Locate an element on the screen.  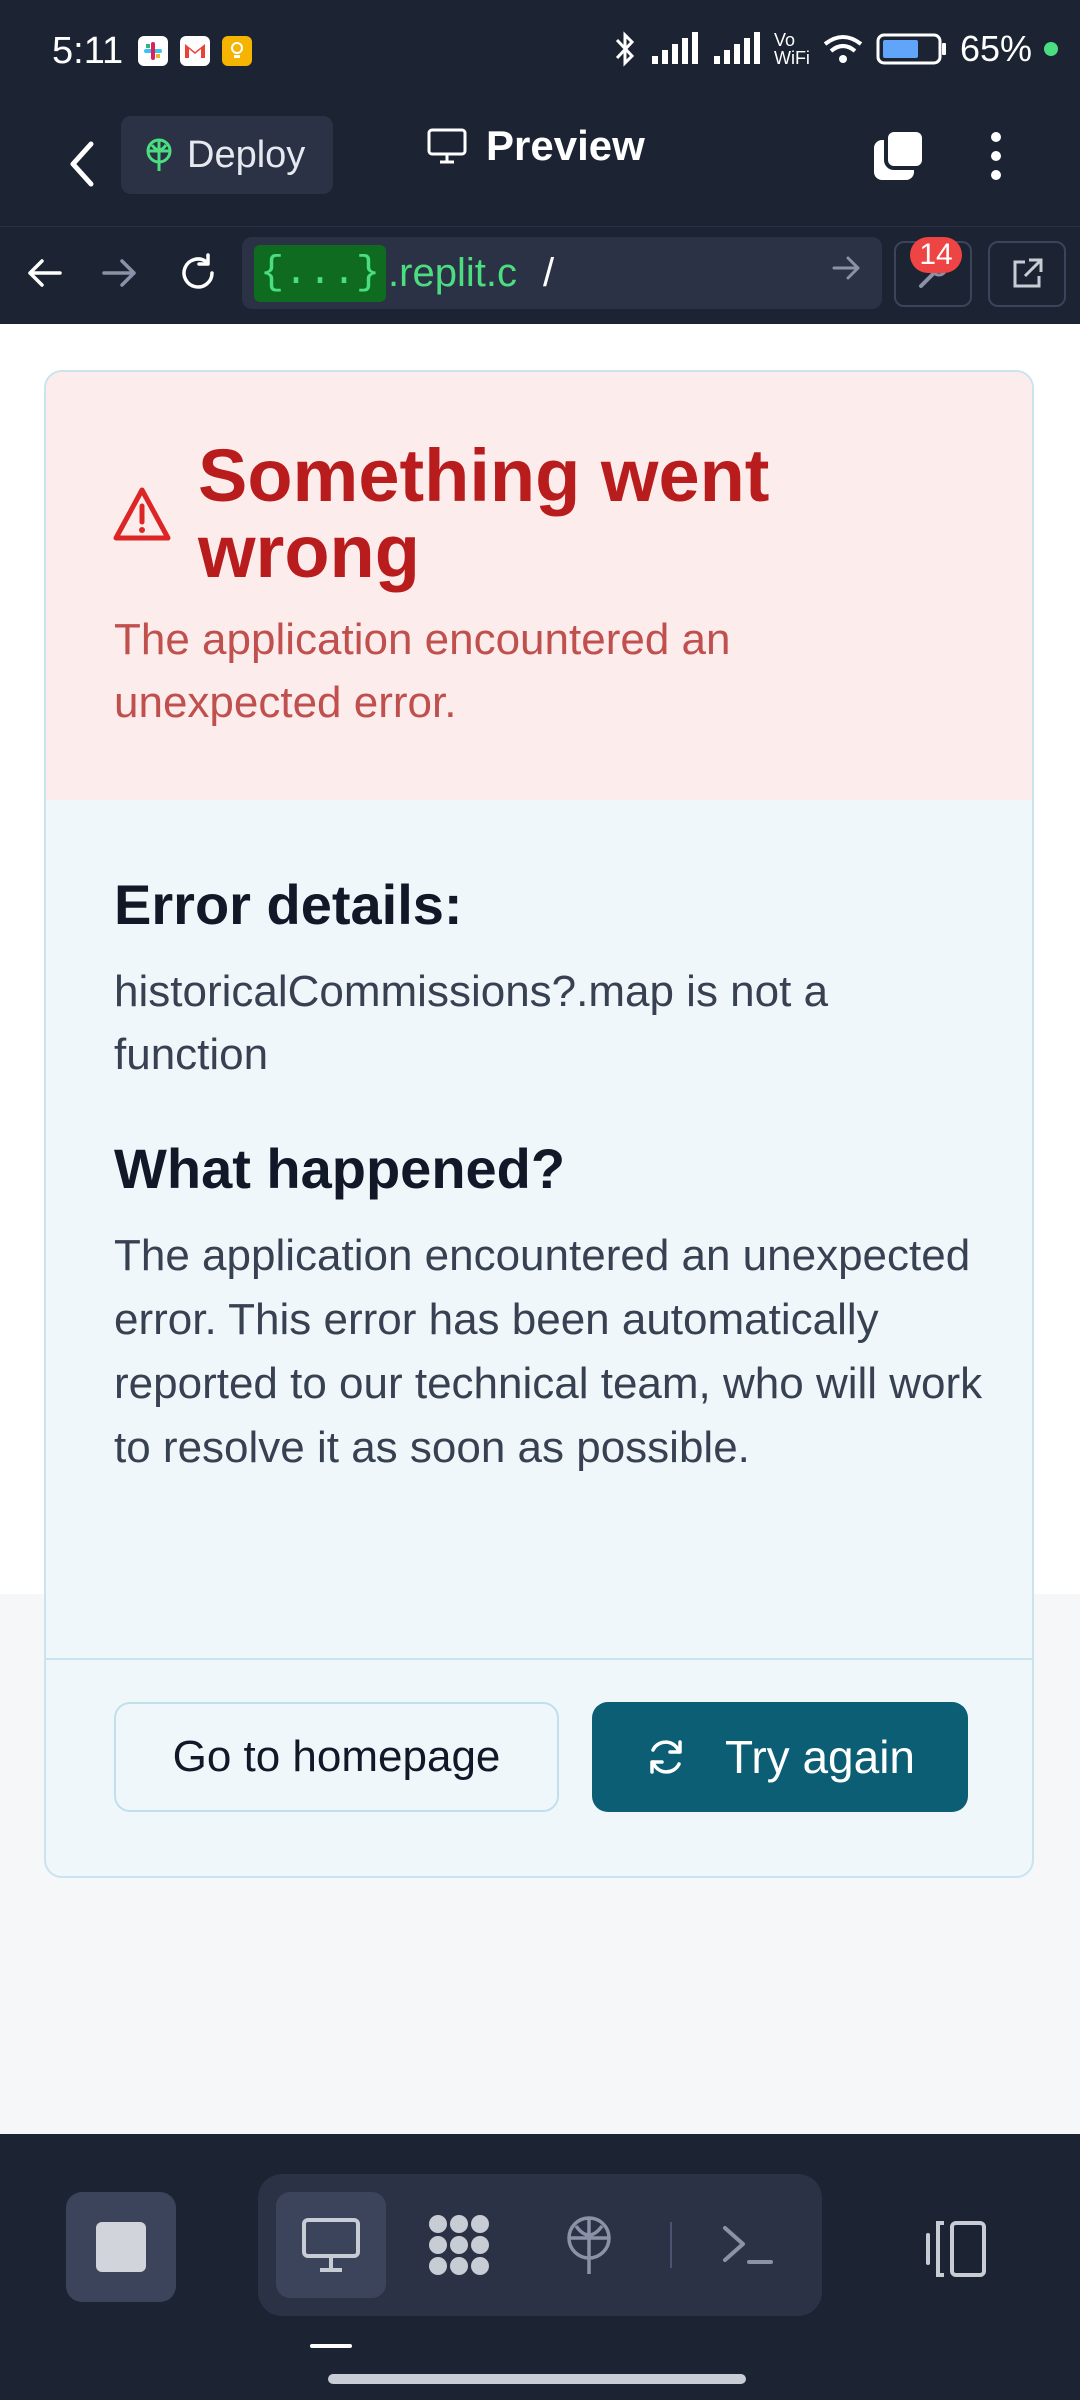
gmail-icon is located at coordinates (195, 51).